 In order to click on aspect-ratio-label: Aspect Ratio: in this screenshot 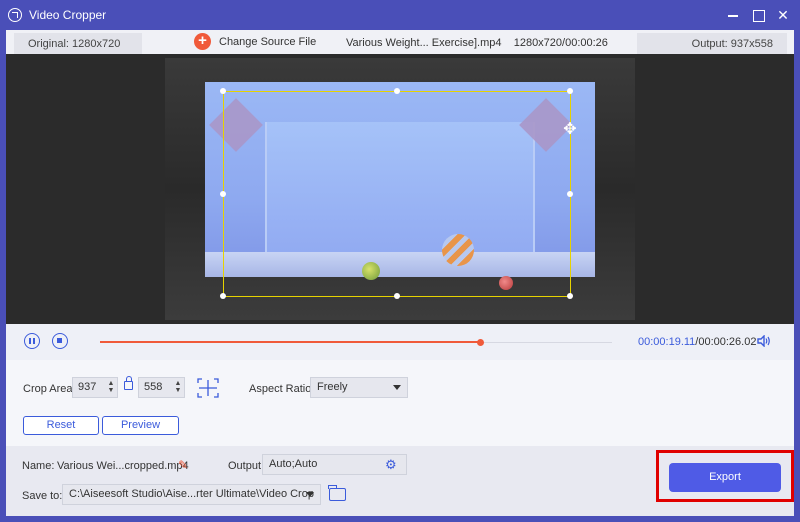, I will do `click(282, 389)`.